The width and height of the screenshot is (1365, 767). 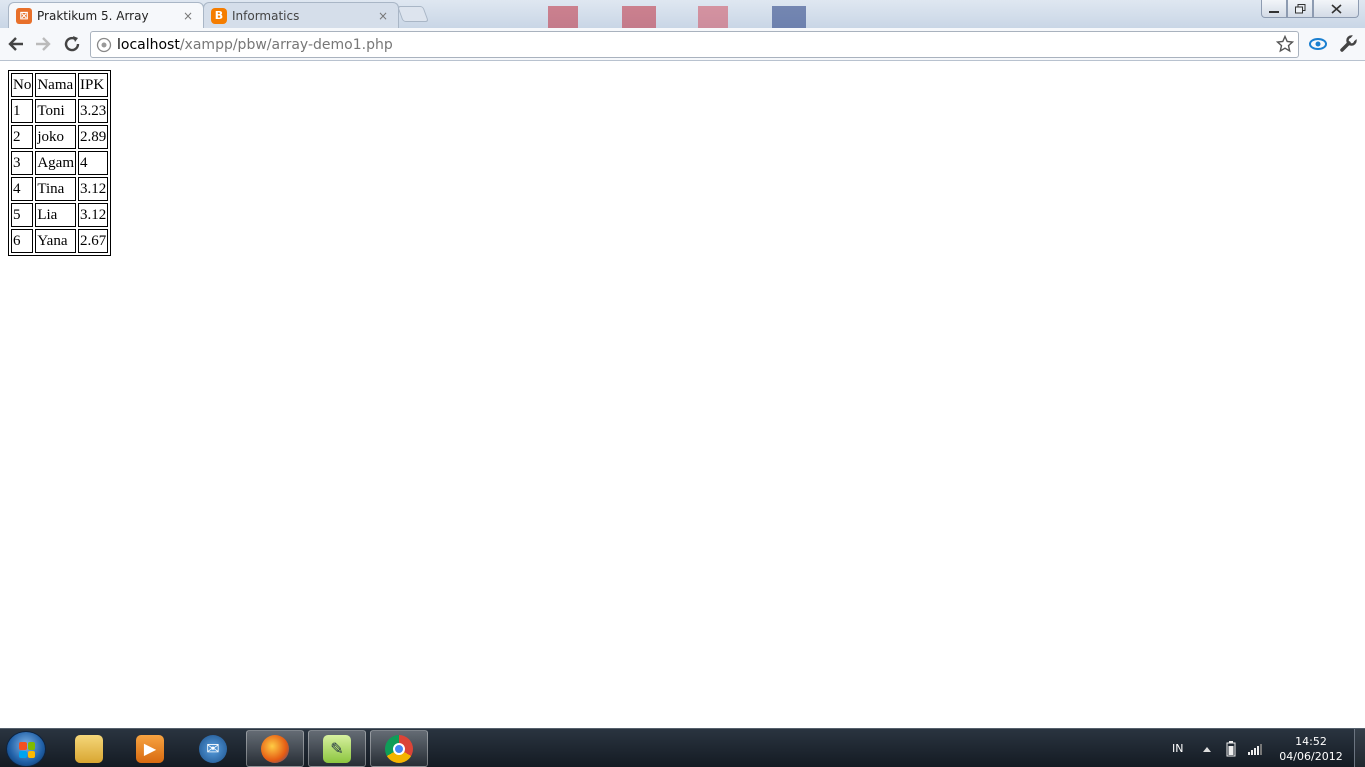 I want to click on table-row: 1 Toni 3.23, so click(x=60, y=111).